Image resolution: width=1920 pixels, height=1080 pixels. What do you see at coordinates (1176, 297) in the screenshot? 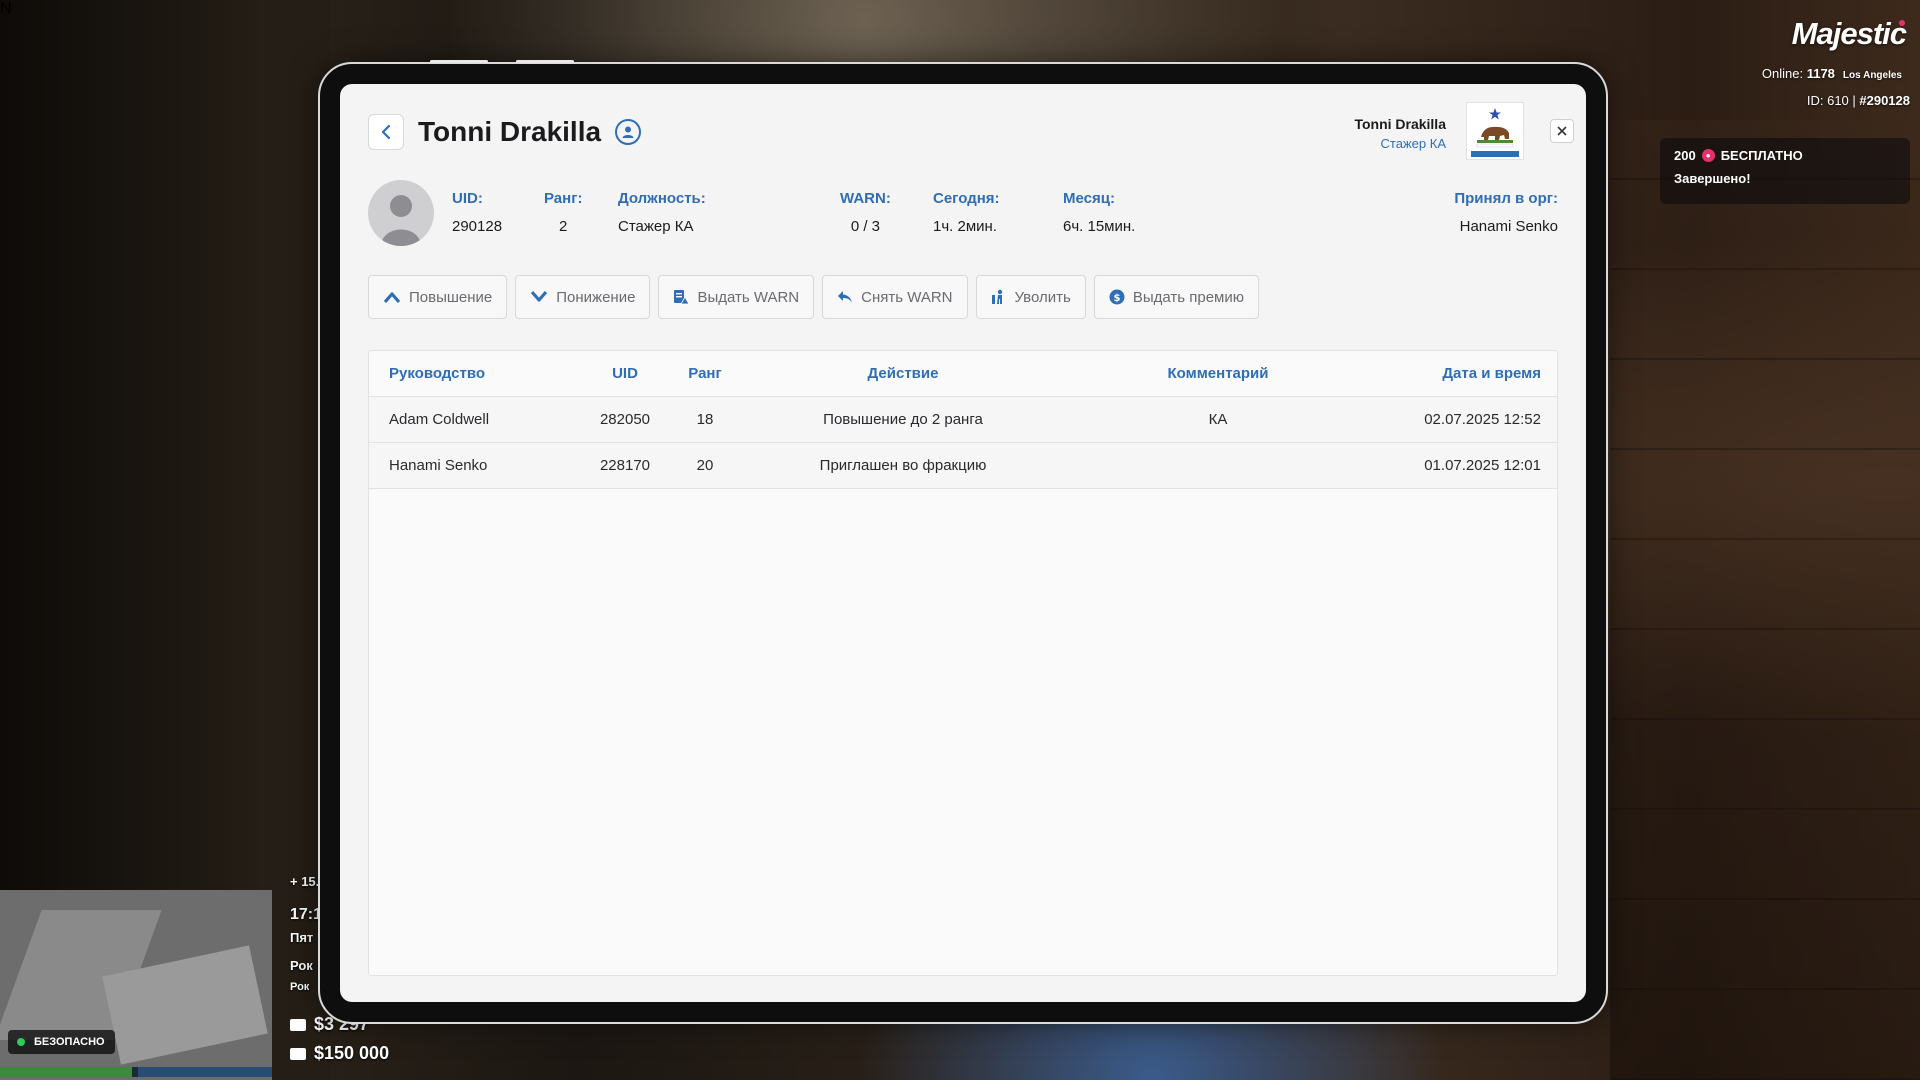
I see `give-bonus-button: $ Выдать премию` at bounding box center [1176, 297].